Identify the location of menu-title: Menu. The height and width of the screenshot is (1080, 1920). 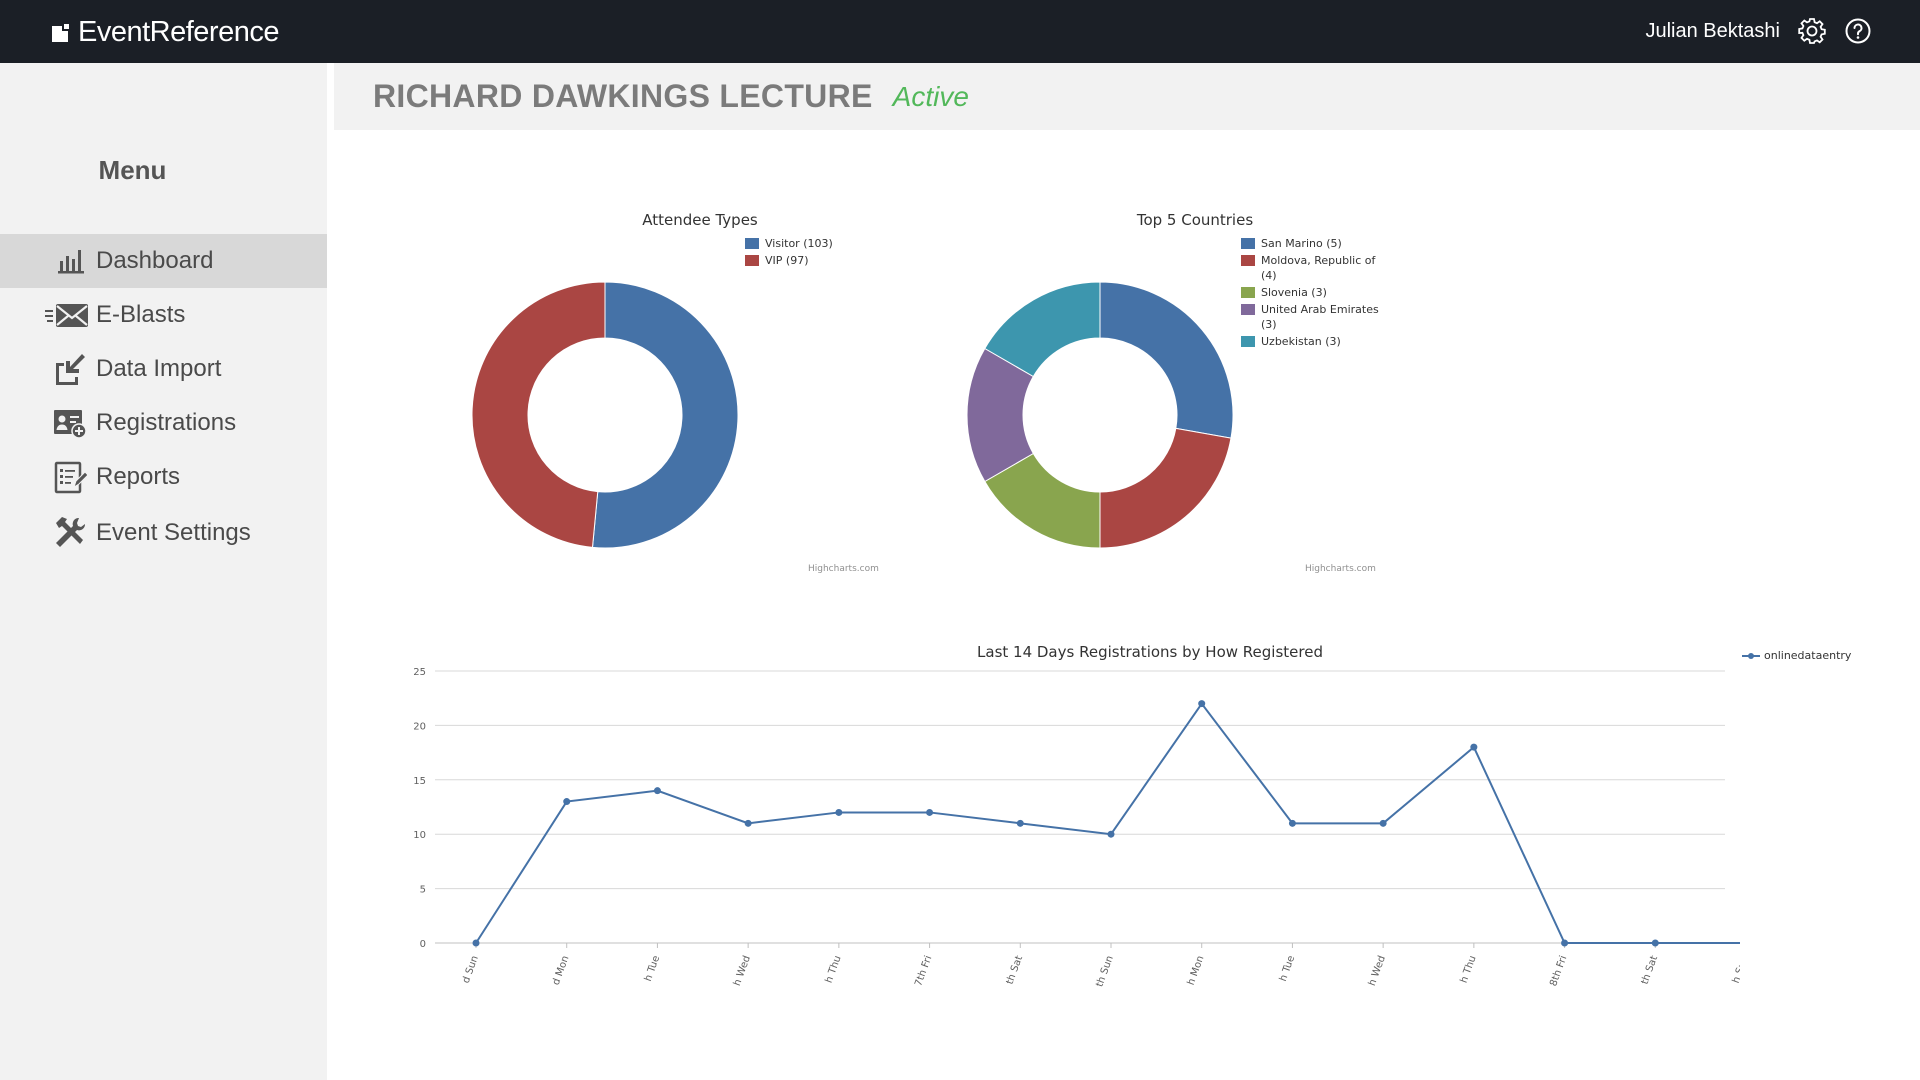
(132, 170).